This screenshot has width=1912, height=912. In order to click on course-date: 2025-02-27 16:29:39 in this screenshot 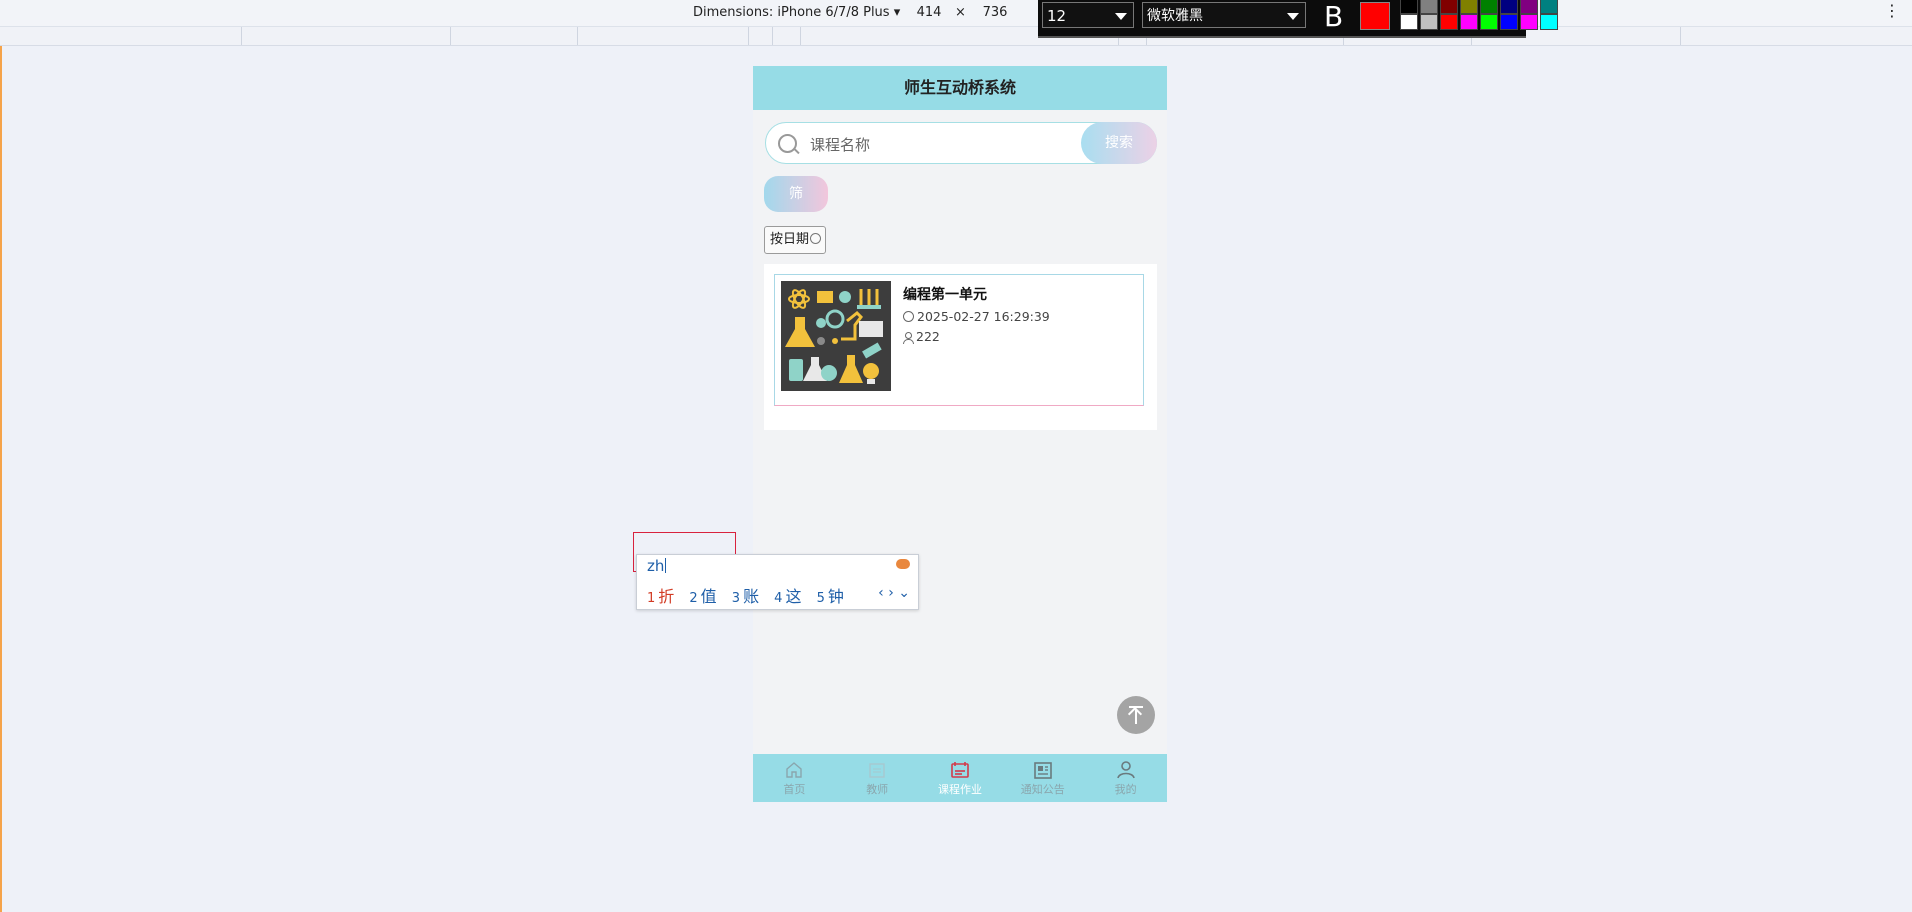, I will do `click(976, 316)`.